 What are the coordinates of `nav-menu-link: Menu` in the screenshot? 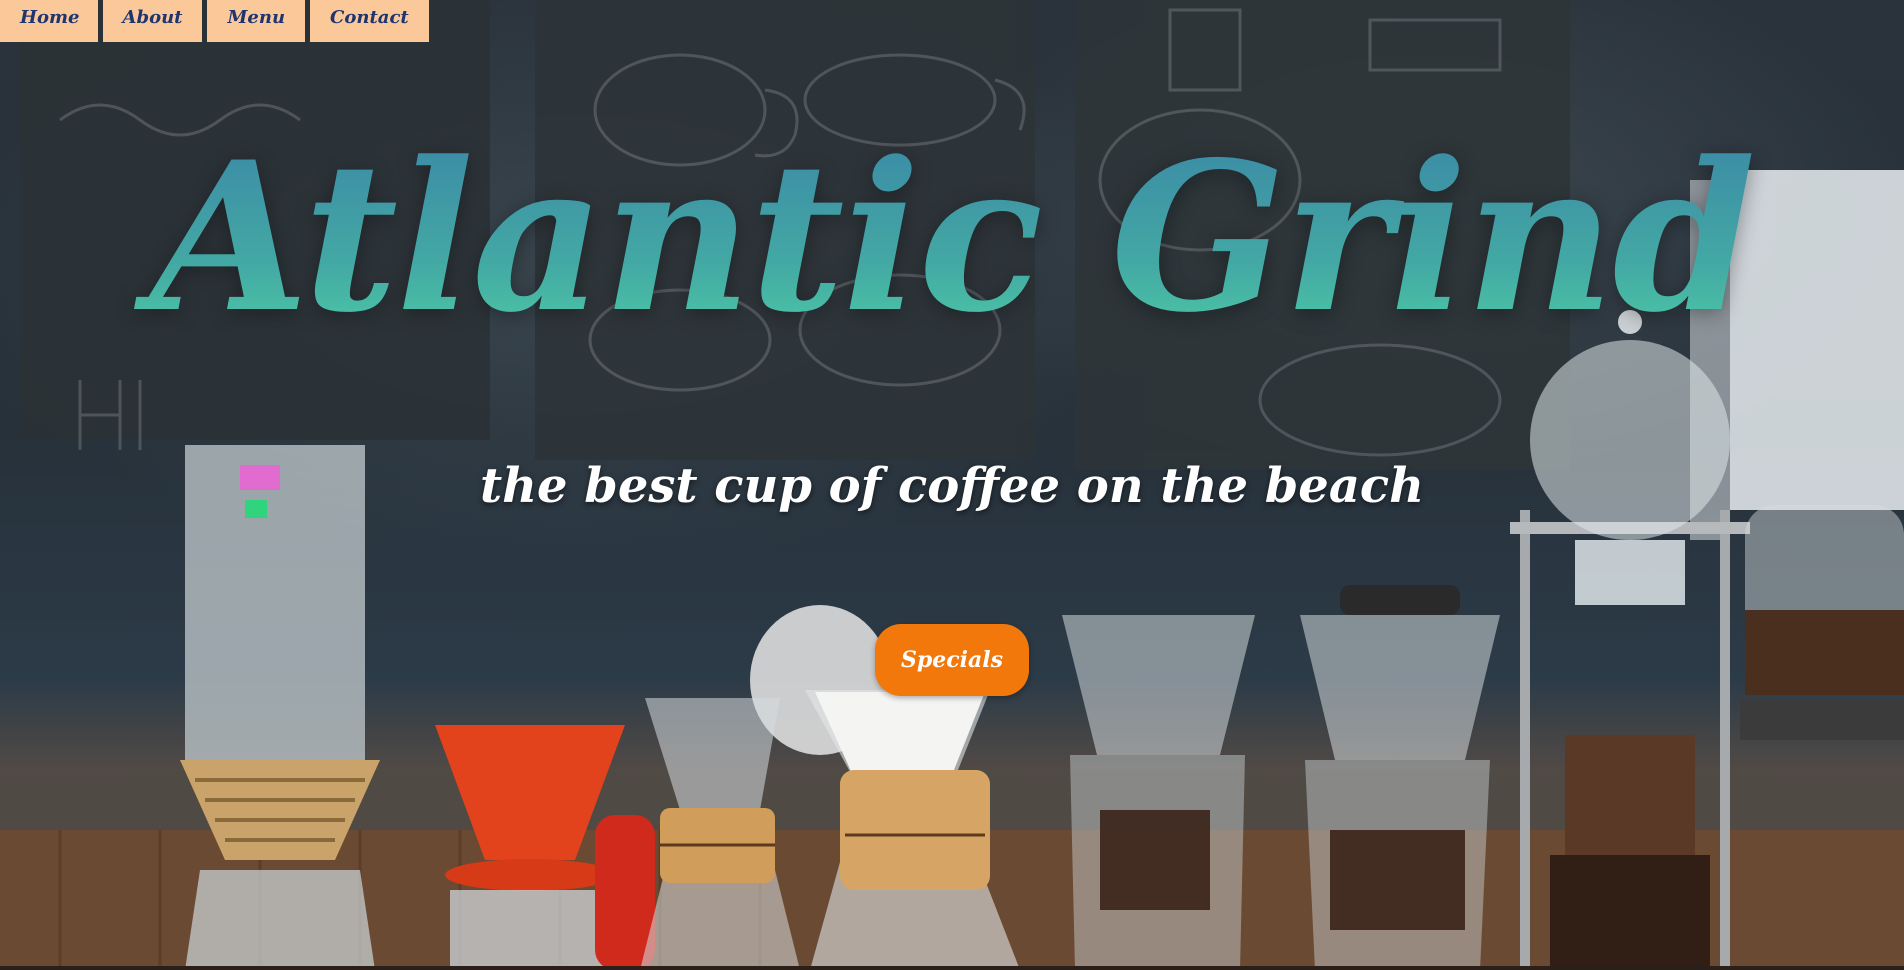 It's located at (256, 21).